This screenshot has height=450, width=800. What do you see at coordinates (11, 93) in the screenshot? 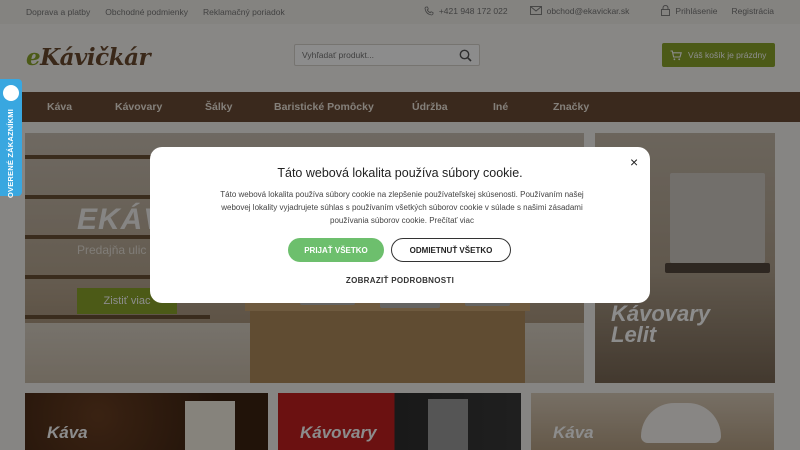
I see `reviews-badge-icon` at bounding box center [11, 93].